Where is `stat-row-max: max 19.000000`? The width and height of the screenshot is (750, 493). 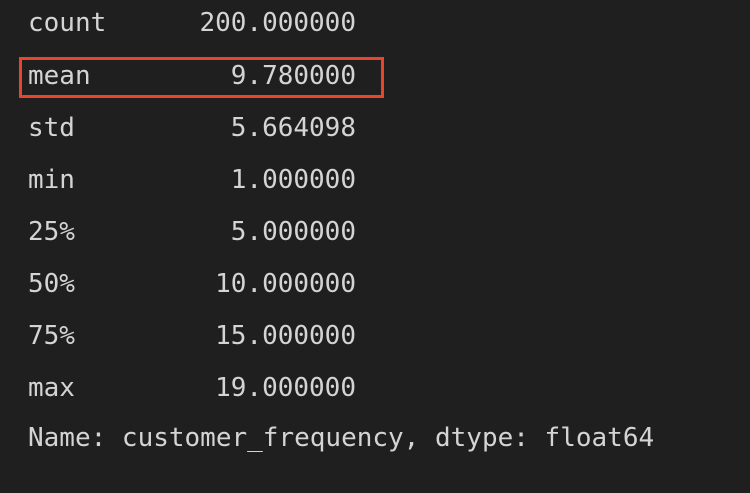 stat-row-max: max 19.000000 is located at coordinates (192, 388).